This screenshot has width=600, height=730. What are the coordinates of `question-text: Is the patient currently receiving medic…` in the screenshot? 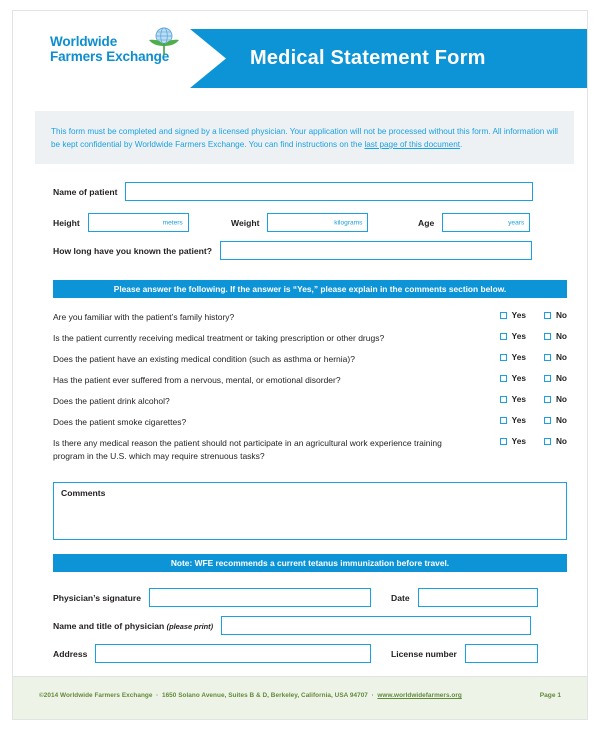 It's located at (219, 338).